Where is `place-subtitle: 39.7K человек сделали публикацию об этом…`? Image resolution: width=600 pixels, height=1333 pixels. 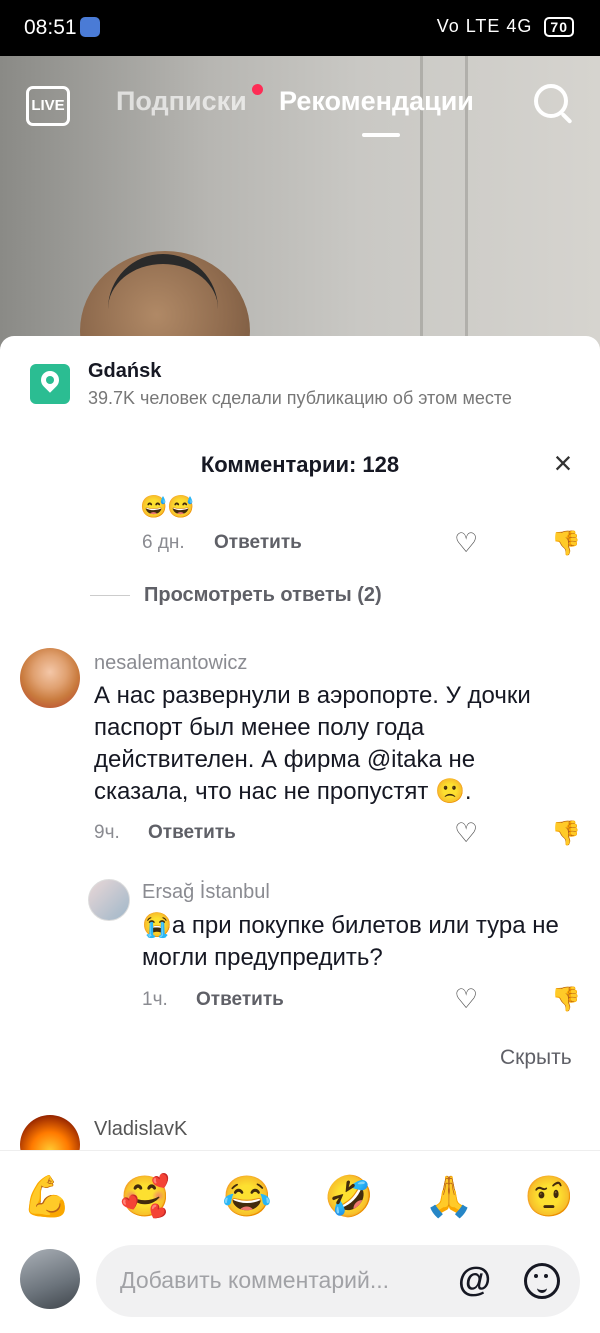
place-subtitle: 39.7K человек сделали публикацию об этом… is located at coordinates (300, 398).